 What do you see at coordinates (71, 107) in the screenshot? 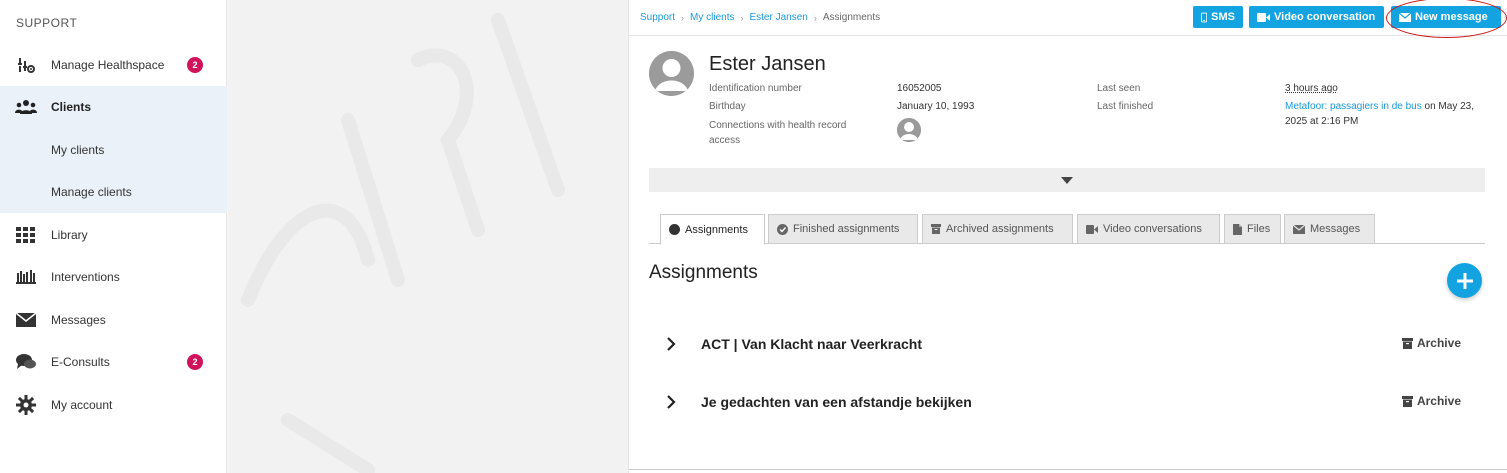
I see `sidebar-item-label: Clients` at bounding box center [71, 107].